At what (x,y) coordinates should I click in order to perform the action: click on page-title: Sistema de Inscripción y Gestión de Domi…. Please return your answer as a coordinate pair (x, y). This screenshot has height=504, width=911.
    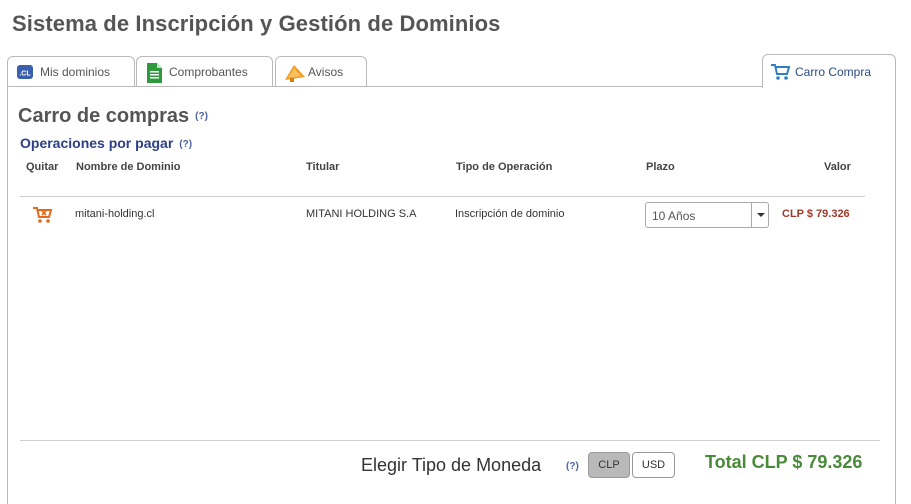
    Looking at the image, I should click on (256, 23).